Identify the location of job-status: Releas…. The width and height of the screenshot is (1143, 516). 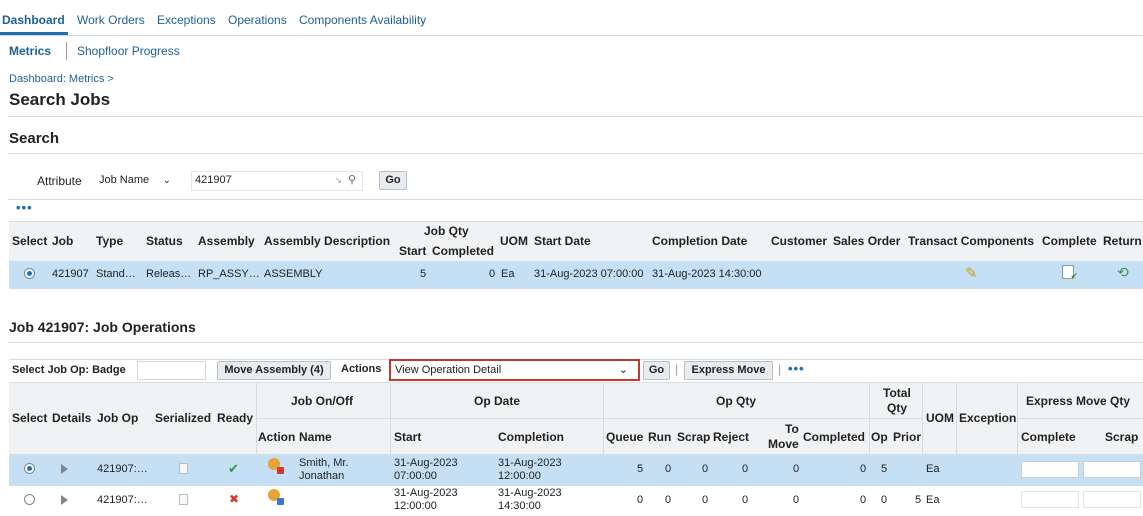
(169, 274).